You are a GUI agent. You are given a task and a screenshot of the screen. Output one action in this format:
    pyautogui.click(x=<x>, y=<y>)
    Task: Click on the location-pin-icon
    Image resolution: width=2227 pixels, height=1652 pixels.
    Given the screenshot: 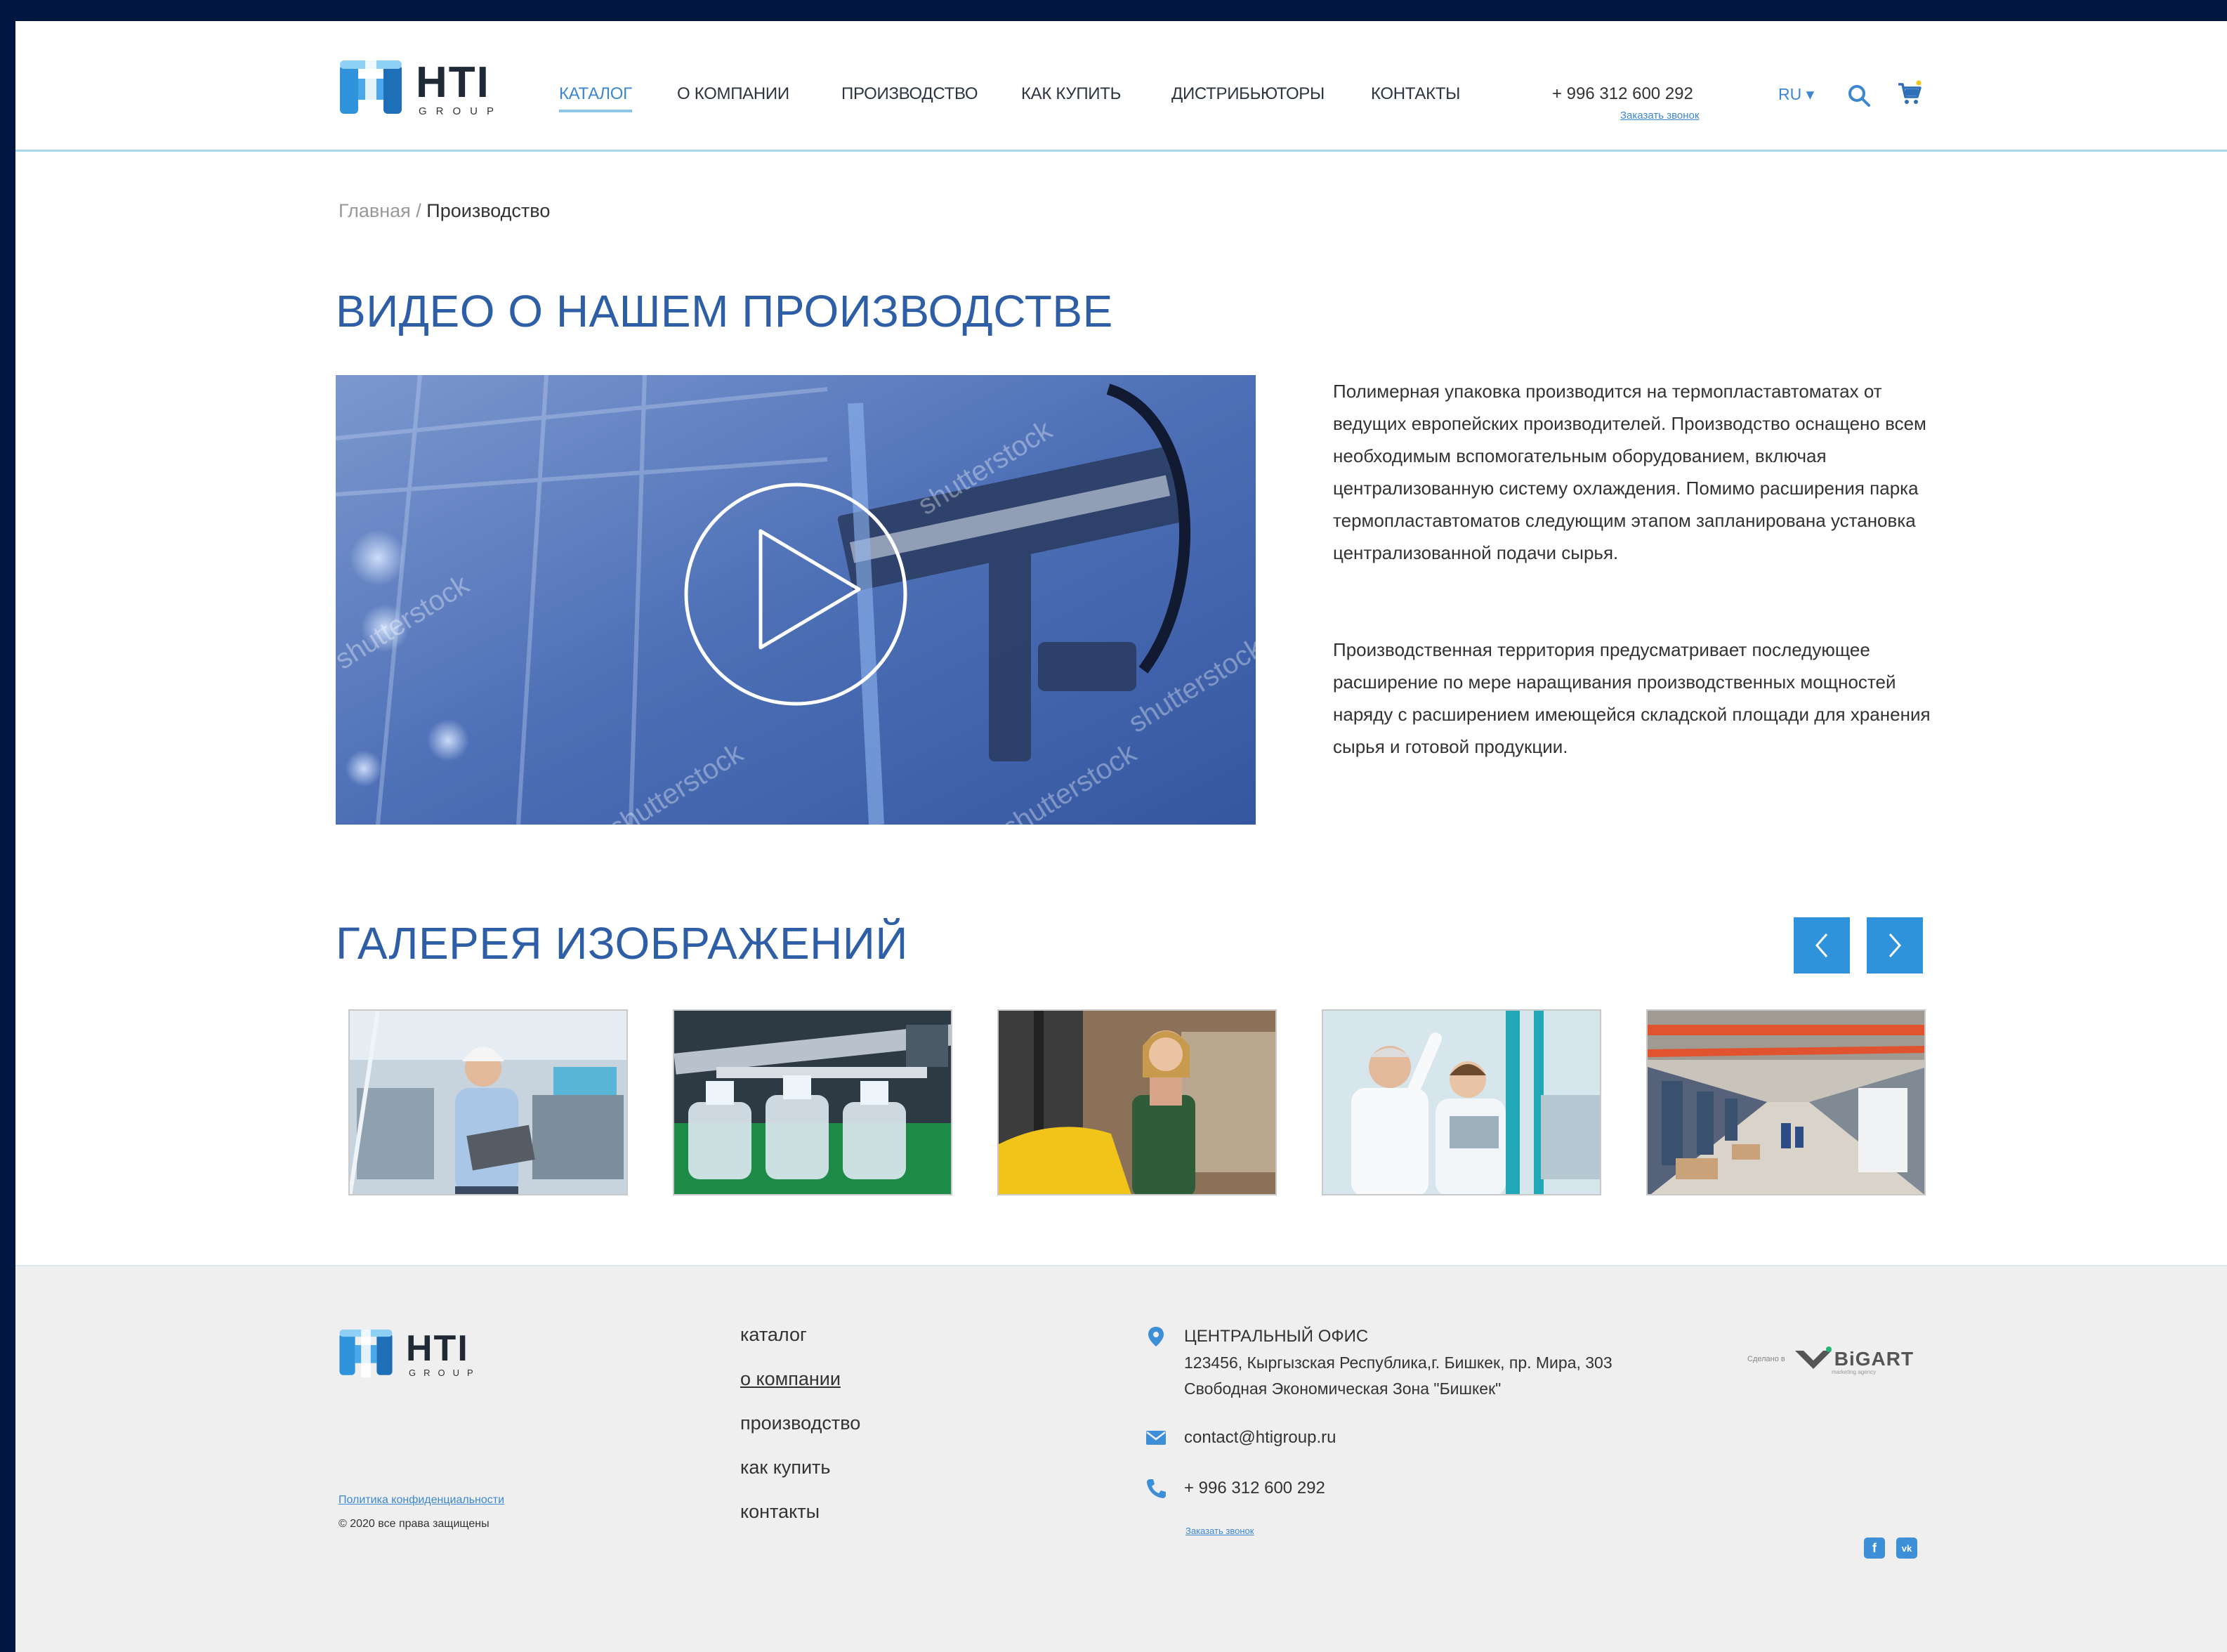 What is the action you would take?
    pyautogui.click(x=1156, y=1336)
    